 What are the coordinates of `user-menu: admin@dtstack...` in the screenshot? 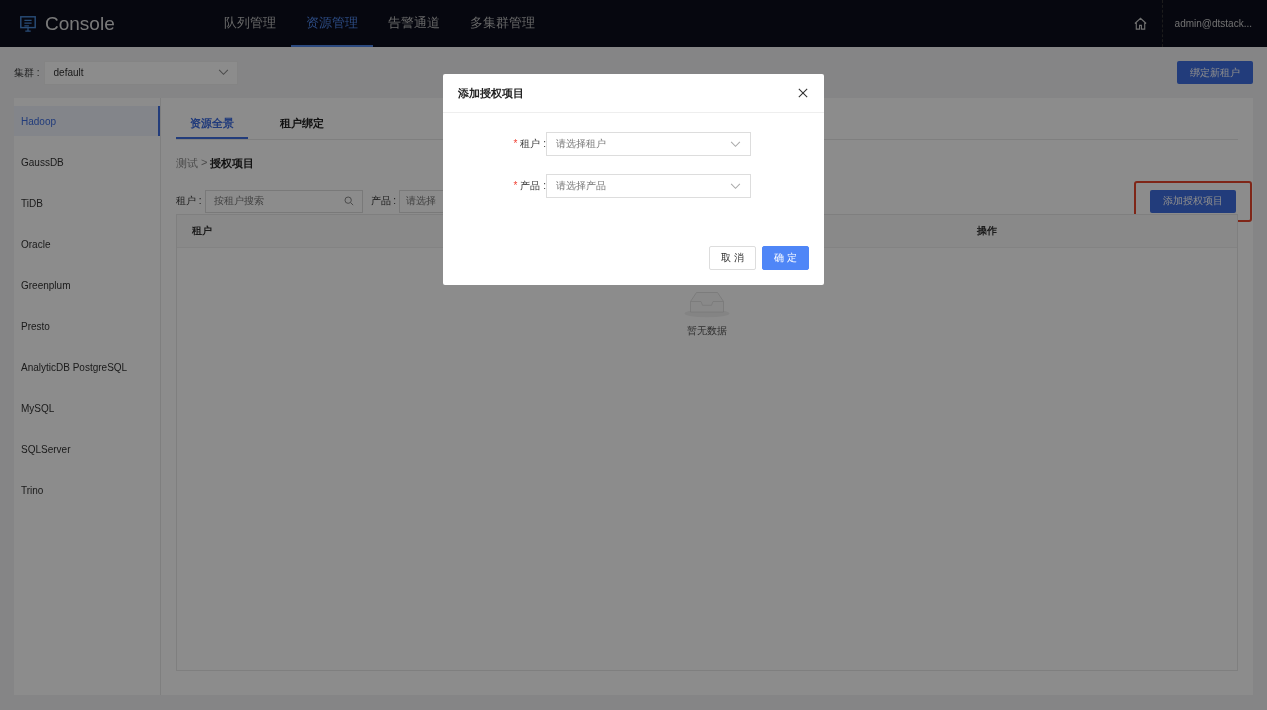 It's located at (1214, 23).